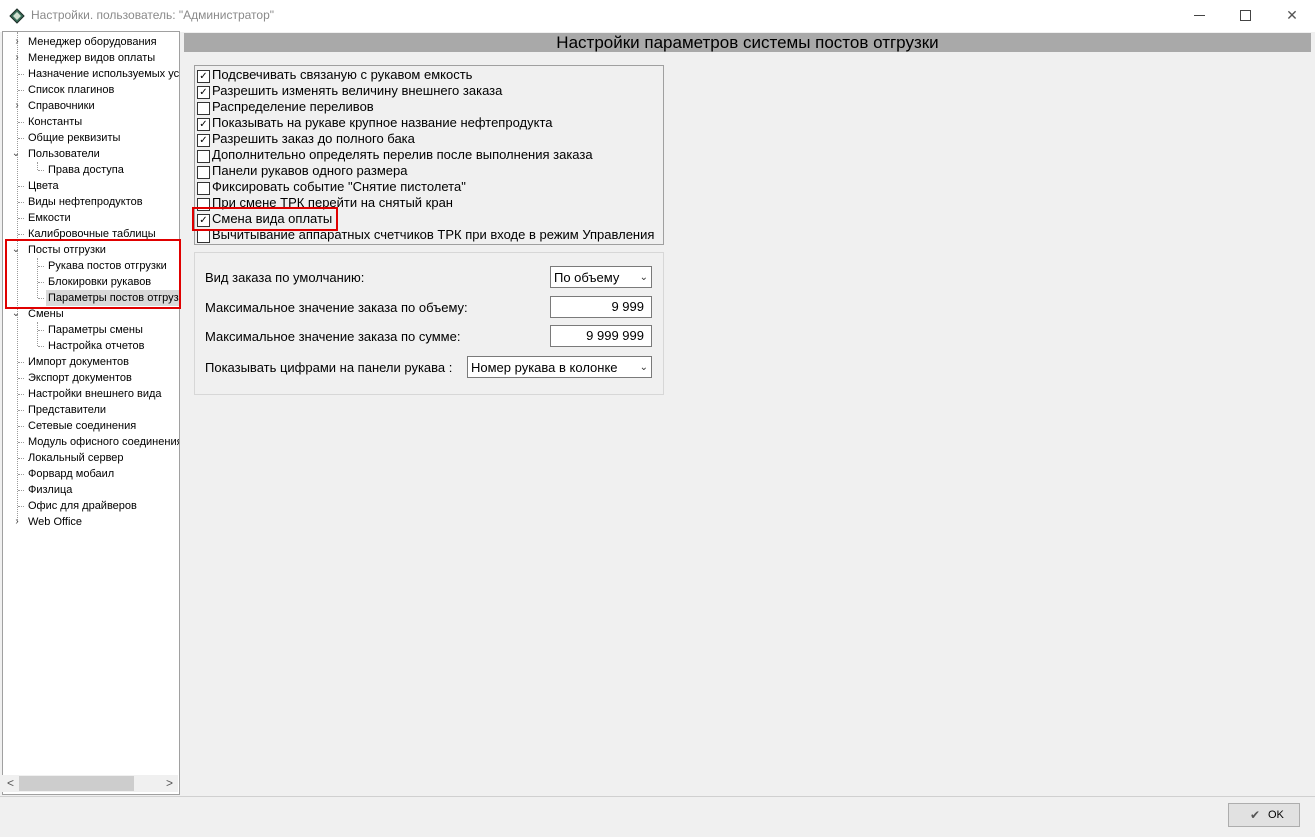  I want to click on checkmark-icon: ✔, so click(1255, 815).